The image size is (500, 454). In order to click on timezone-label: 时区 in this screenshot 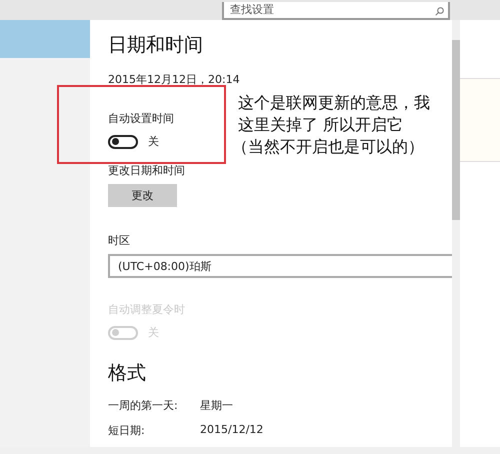, I will do `click(119, 240)`.